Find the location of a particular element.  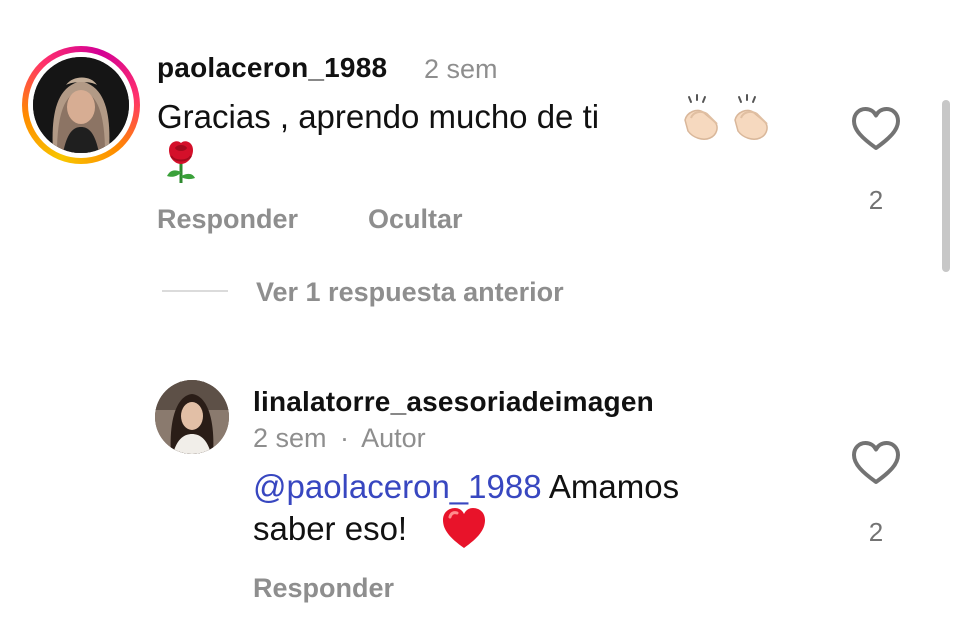

comment-text-line2: saber eso! is located at coordinates (330, 529).